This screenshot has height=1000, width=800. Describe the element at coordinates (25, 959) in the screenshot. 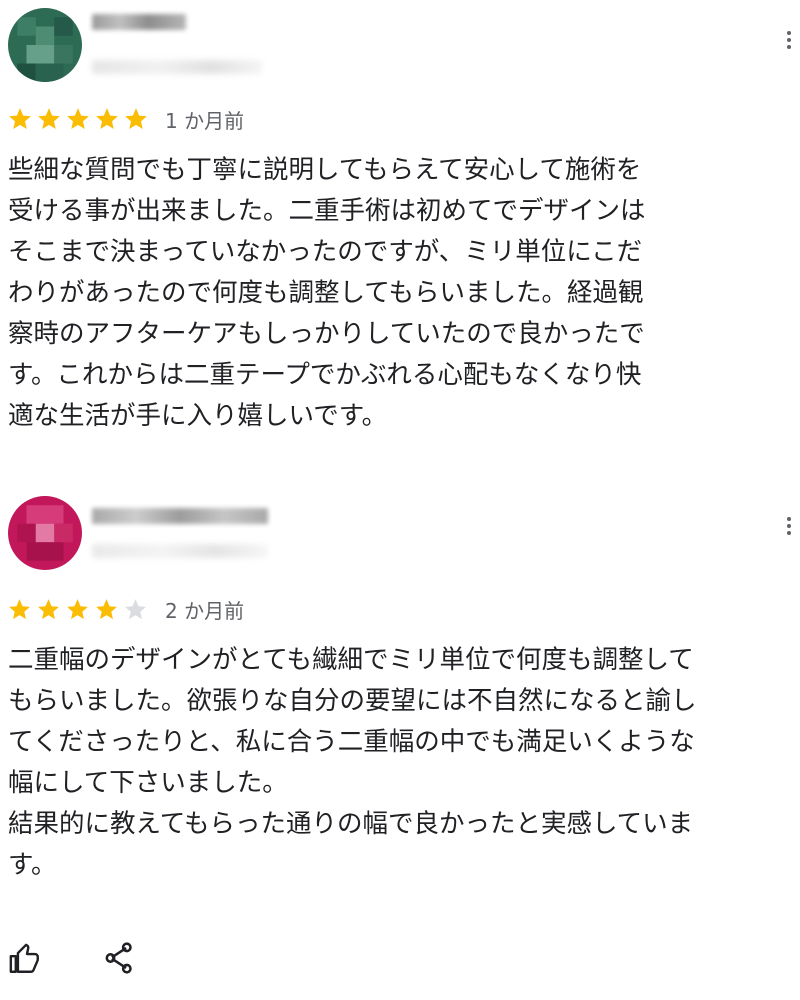

I see `thumb-up-icon` at that location.